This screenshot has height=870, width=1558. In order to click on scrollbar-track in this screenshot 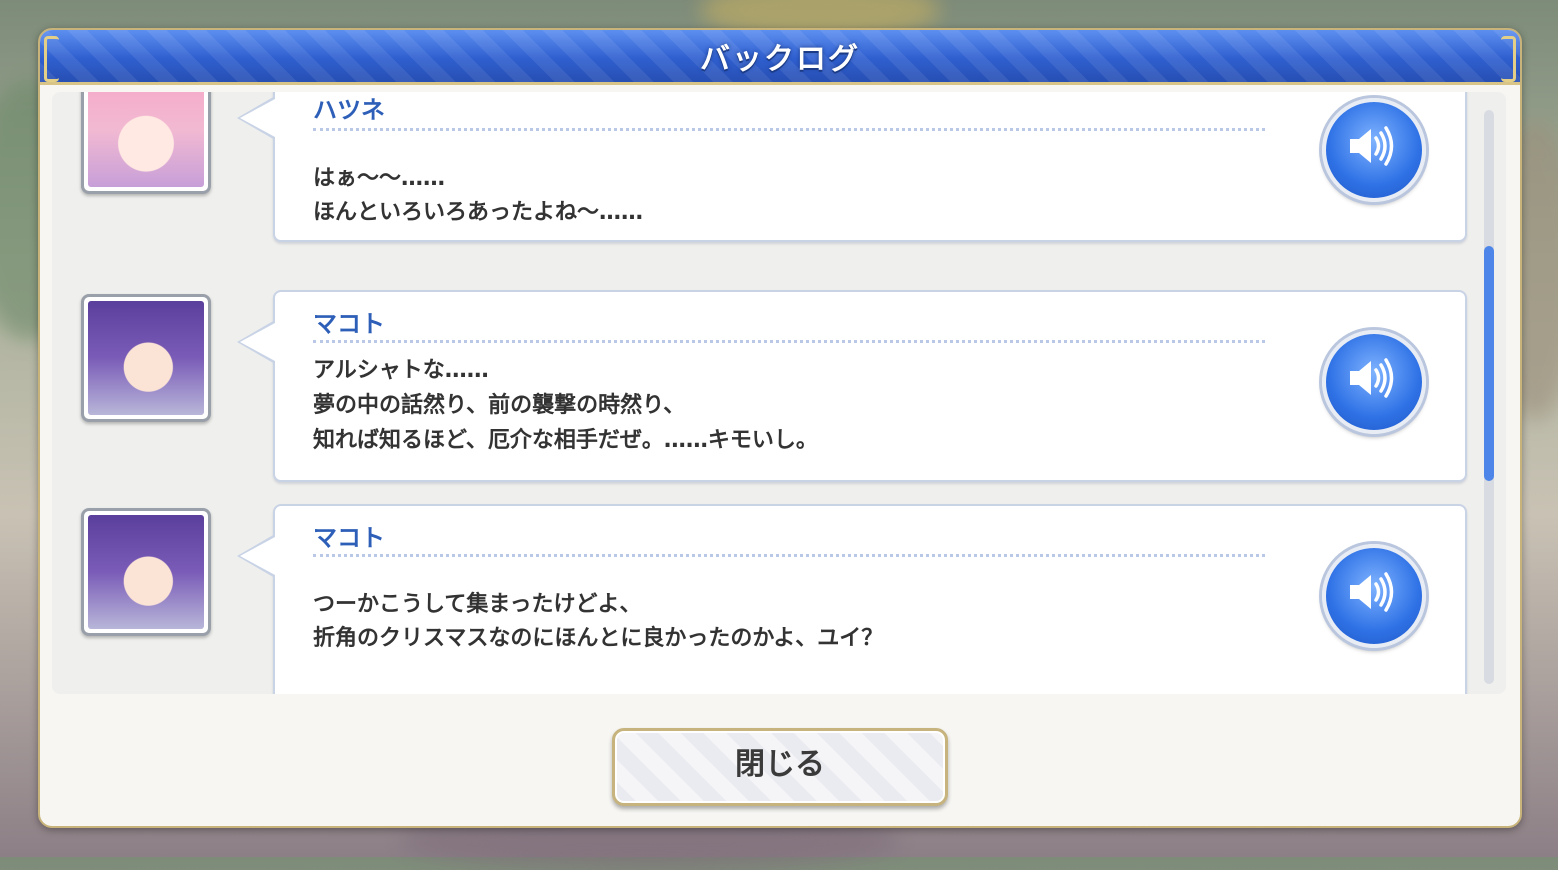, I will do `click(1489, 397)`.